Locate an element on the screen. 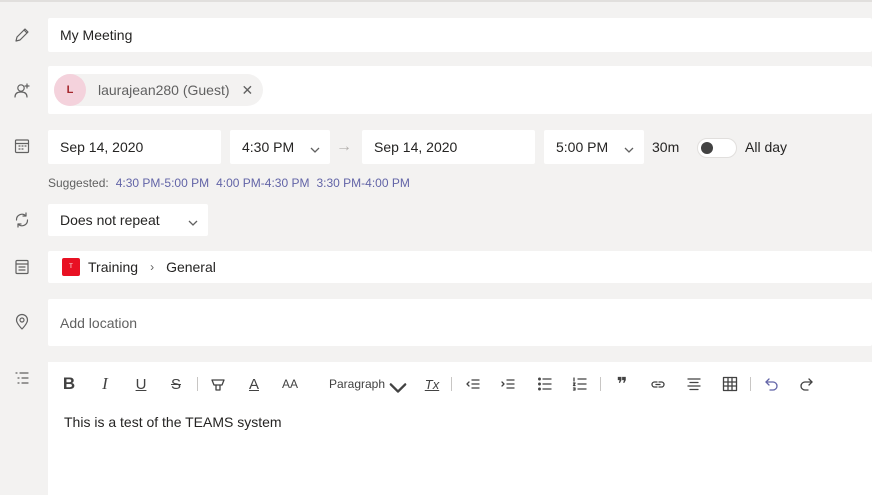 The width and height of the screenshot is (872, 495). arrow-right-icon: → is located at coordinates (344, 146).